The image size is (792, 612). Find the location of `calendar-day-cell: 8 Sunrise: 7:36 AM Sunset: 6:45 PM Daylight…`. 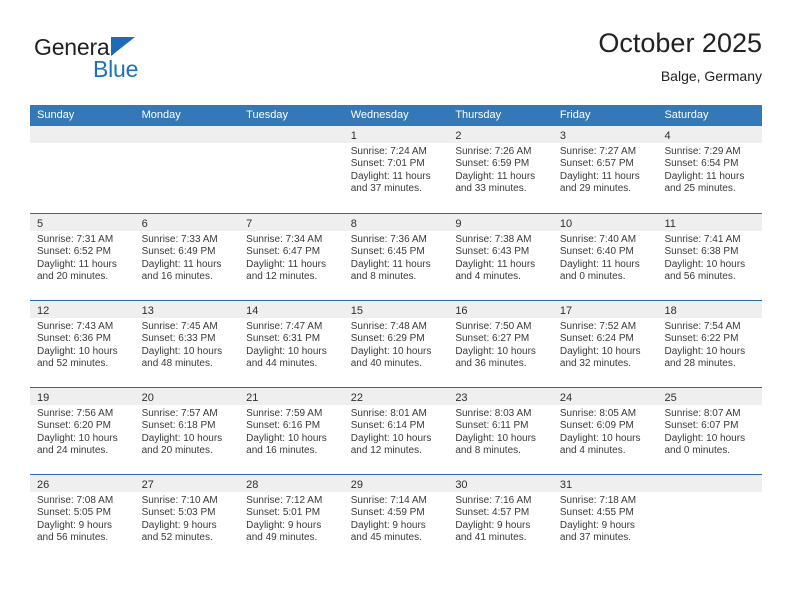

calendar-day-cell: 8 Sunrise: 7:36 AM Sunset: 6:45 PM Daylight… is located at coordinates (396, 257).